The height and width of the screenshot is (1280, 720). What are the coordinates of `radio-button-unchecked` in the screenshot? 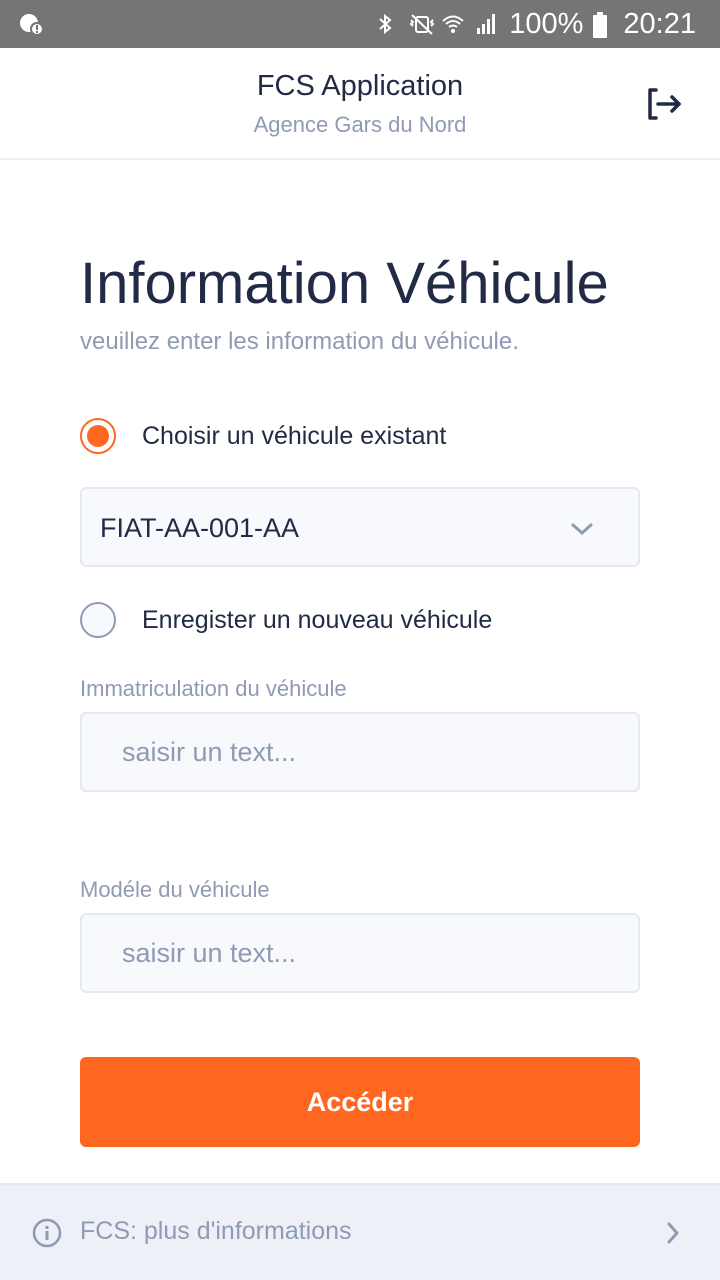 It's located at (98, 620).